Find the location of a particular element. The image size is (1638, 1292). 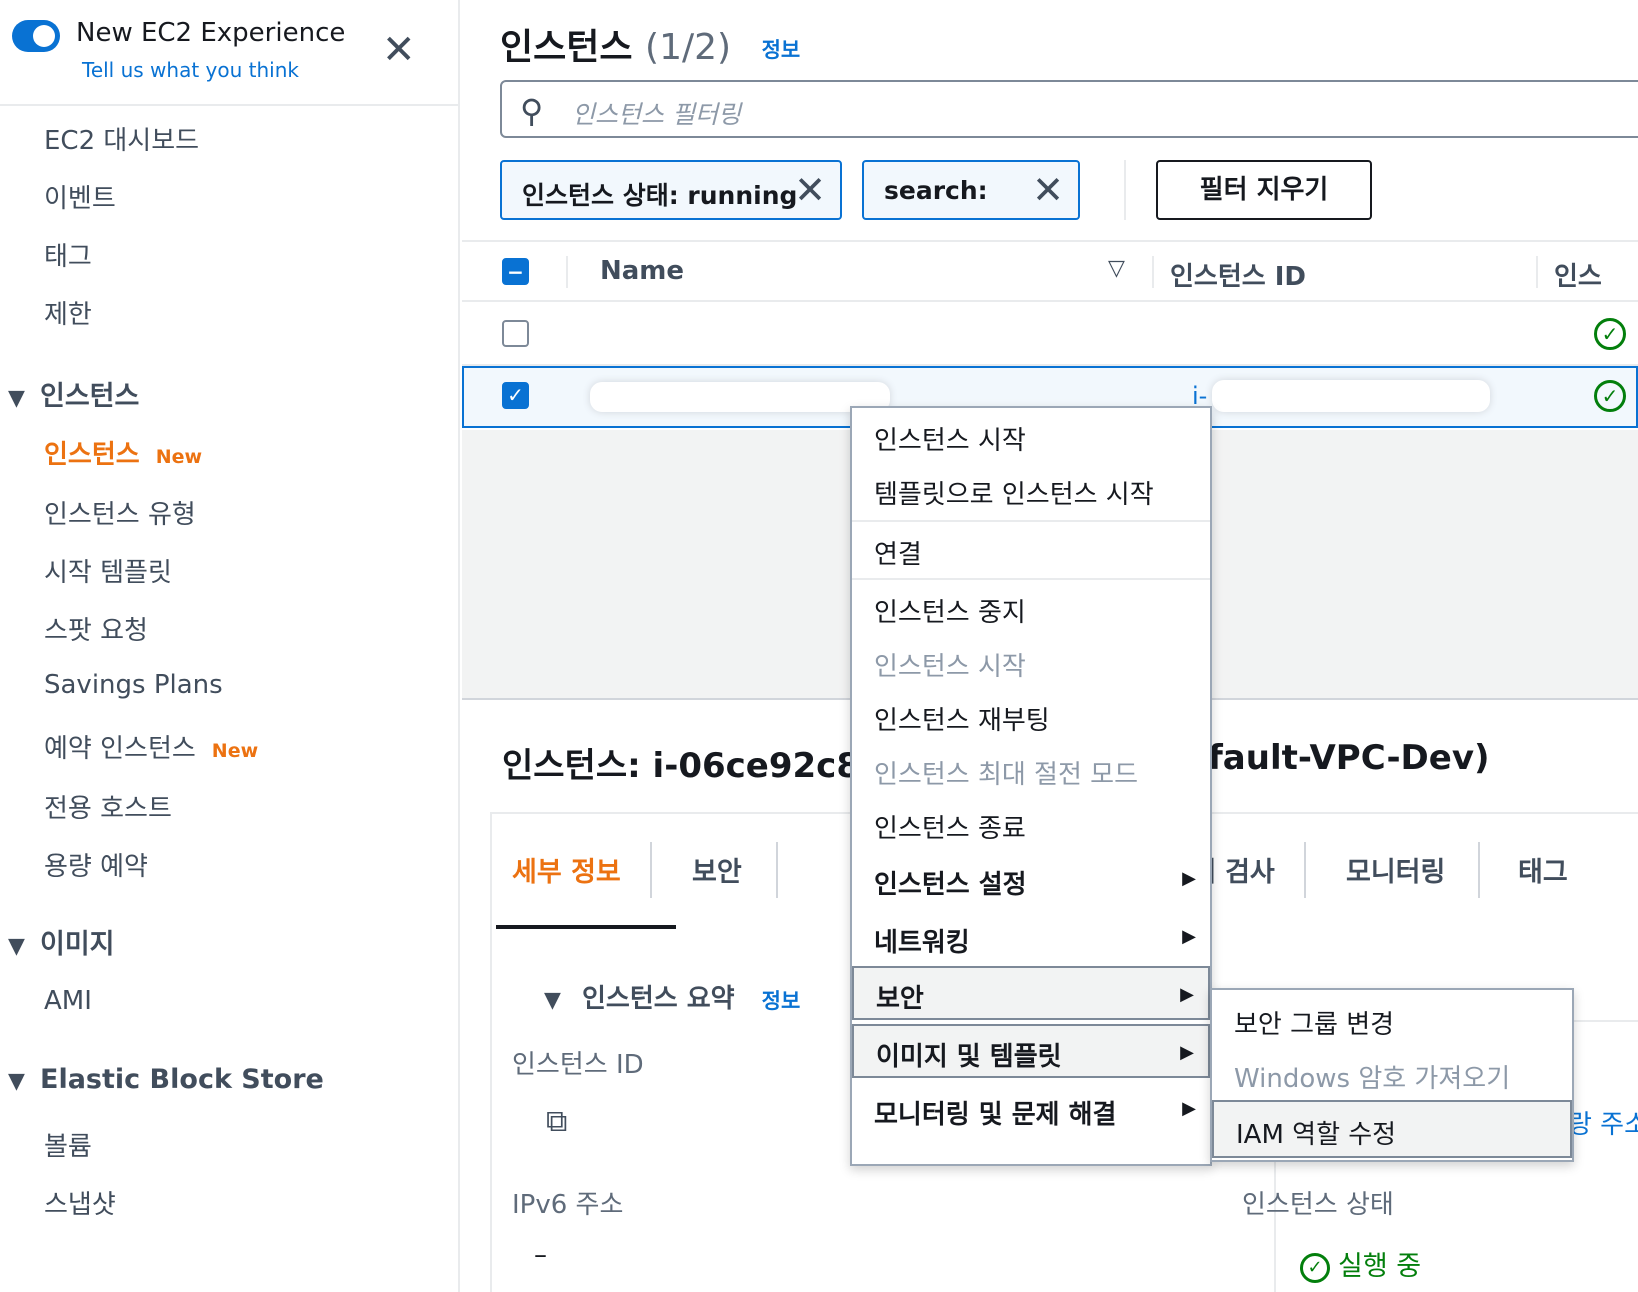

sort-desc-icon: ▽ is located at coordinates (1116, 268).